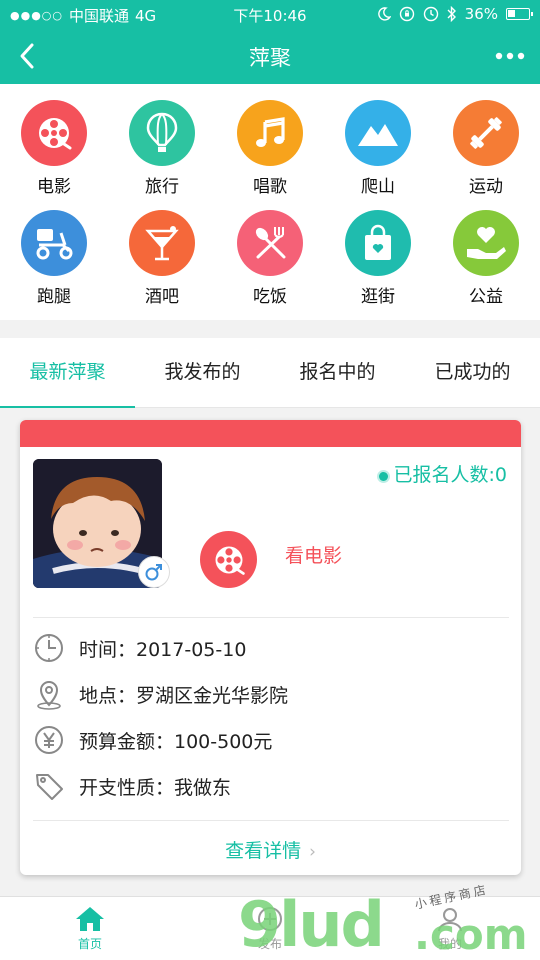 The image size is (540, 960). What do you see at coordinates (450, 475) in the screenshot?
I see `enrolled-count-text: 已报名人数:0` at bounding box center [450, 475].